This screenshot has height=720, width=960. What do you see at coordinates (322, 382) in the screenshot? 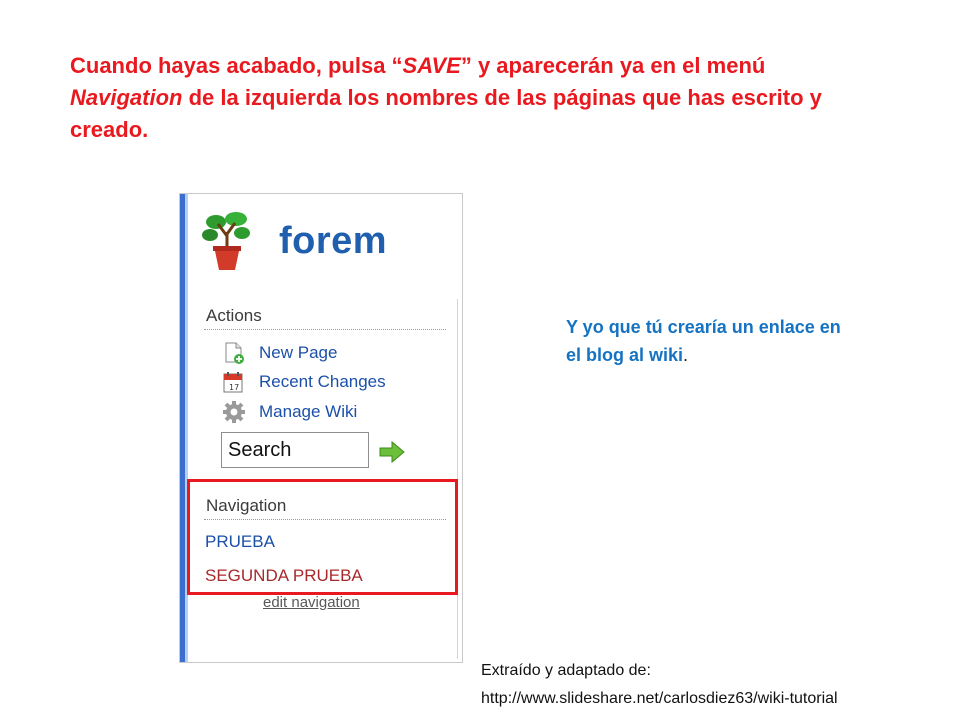
I see `action-label: Recent Changes` at bounding box center [322, 382].